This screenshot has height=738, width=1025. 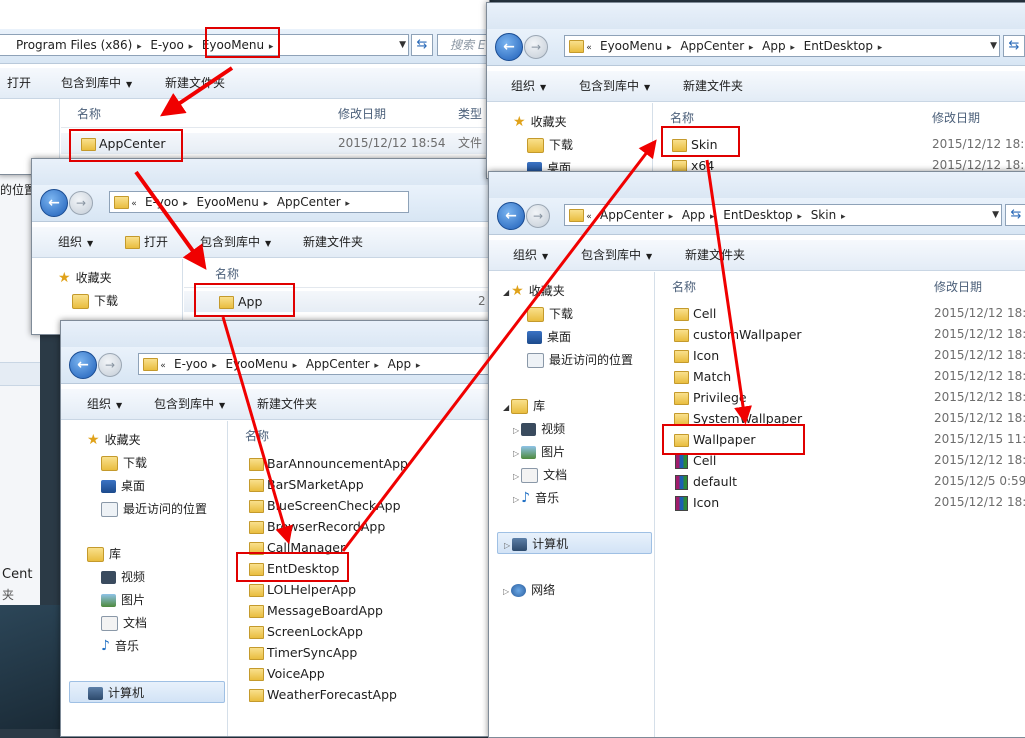 What do you see at coordinates (571, 406) in the screenshot?
I see `nav-libraries: ◢ 库` at bounding box center [571, 406].